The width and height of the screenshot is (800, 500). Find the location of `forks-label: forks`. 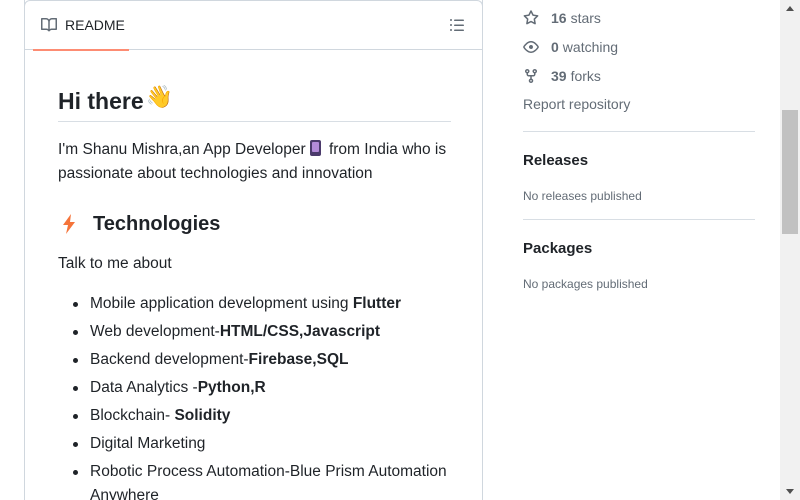

forks-label: forks is located at coordinates (585, 75).